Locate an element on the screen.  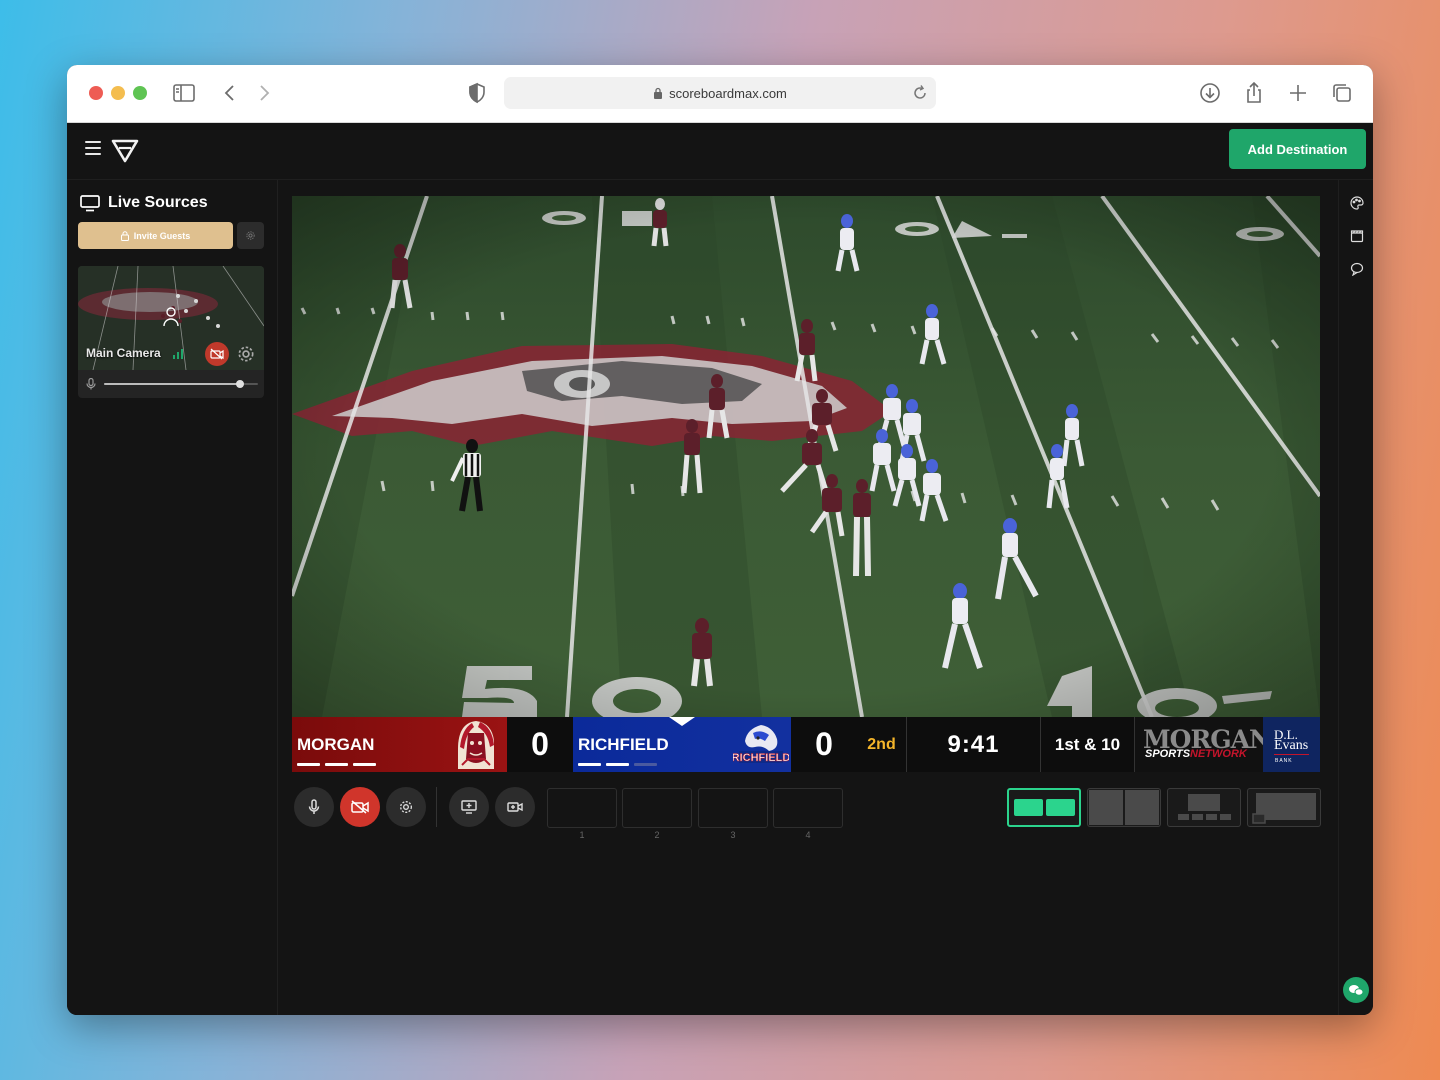
source-label: Main Camera is located at coordinates (123, 353).